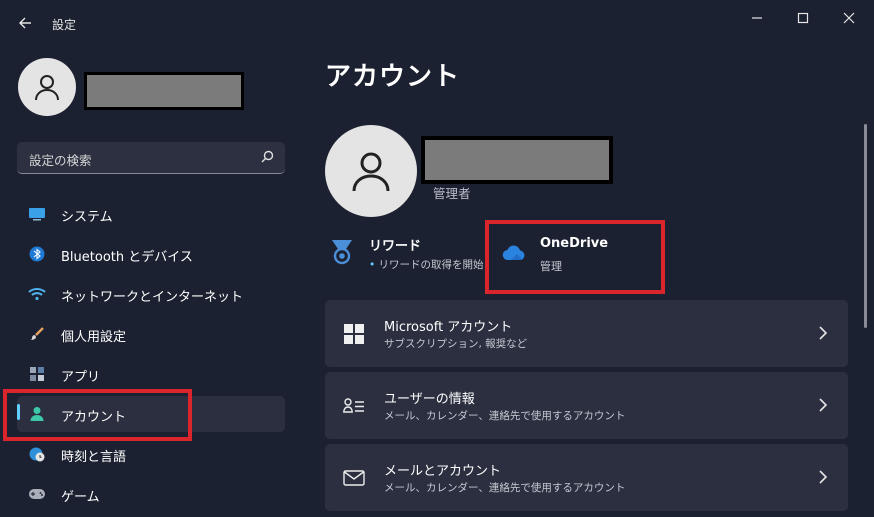 Image resolution: width=874 pixels, height=517 pixels. I want to click on paintbrush-icon, so click(37, 334).